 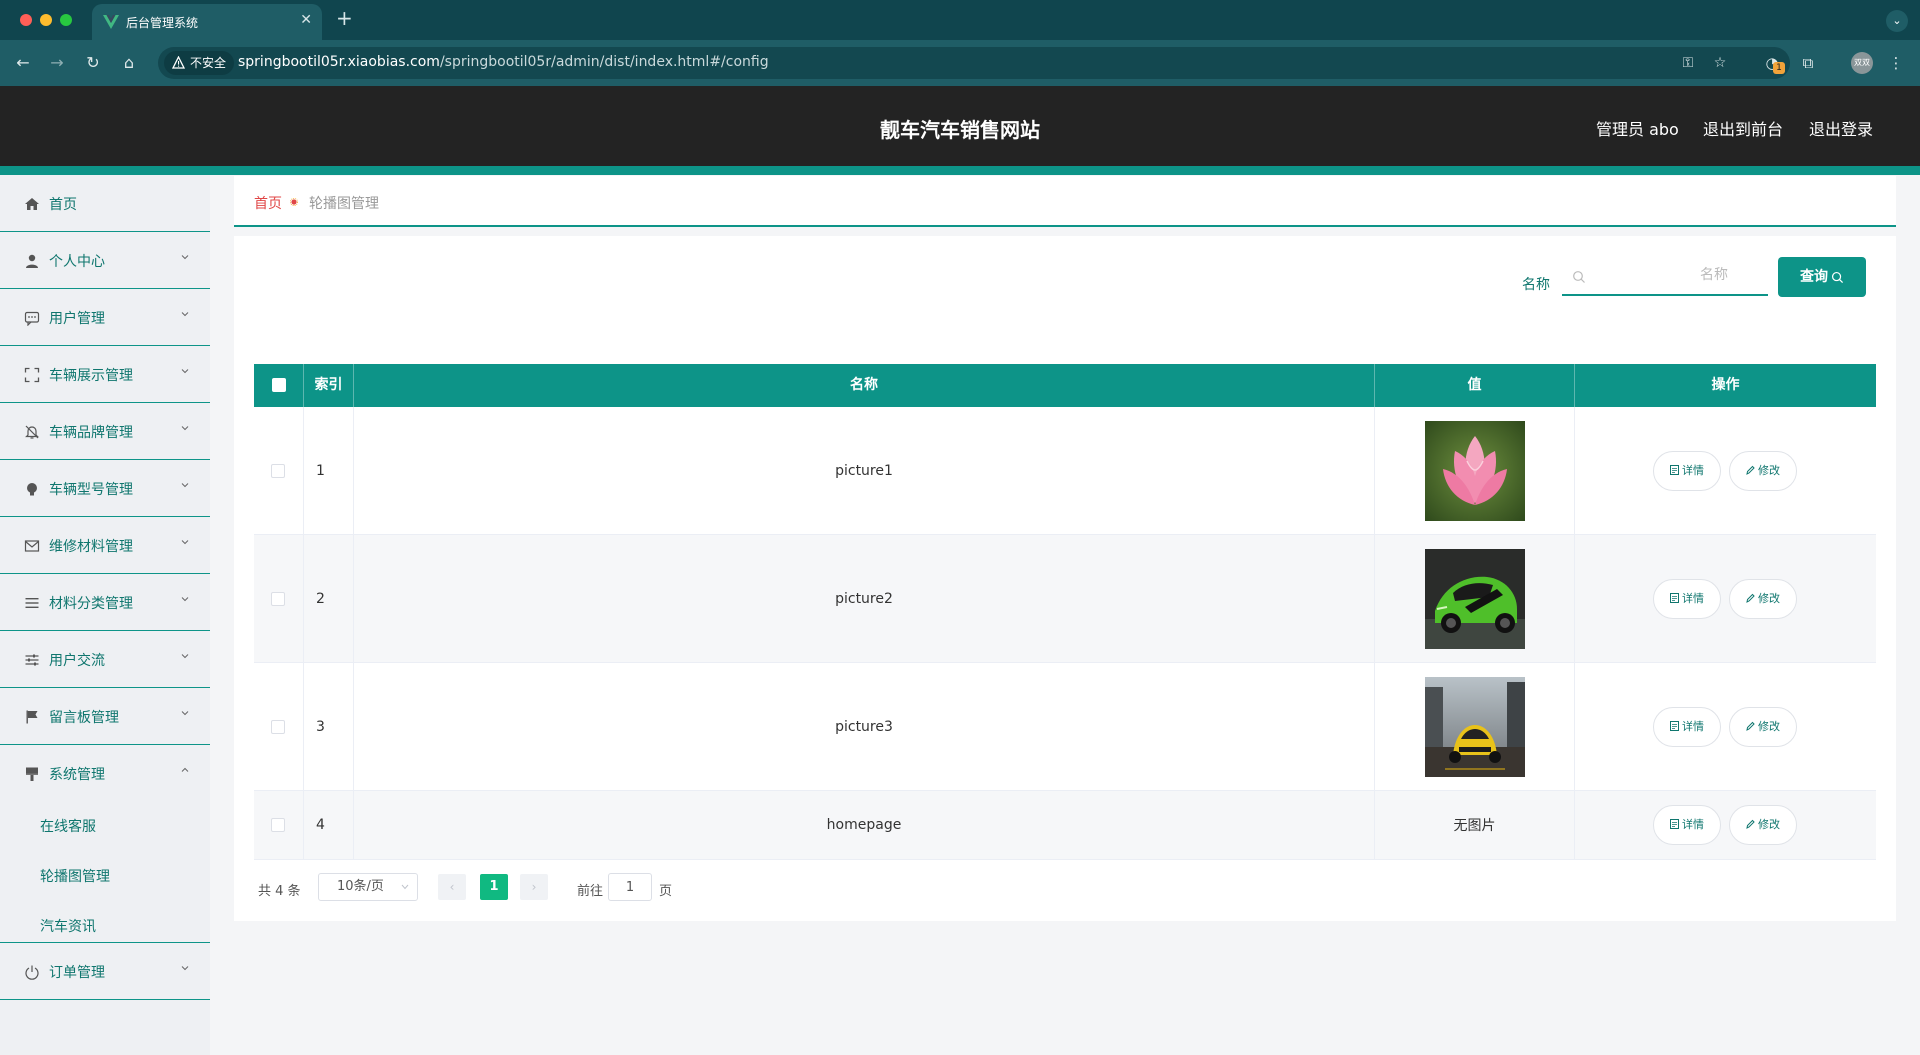 What do you see at coordinates (1841, 128) in the screenshot?
I see `logout-link: 退出登录` at bounding box center [1841, 128].